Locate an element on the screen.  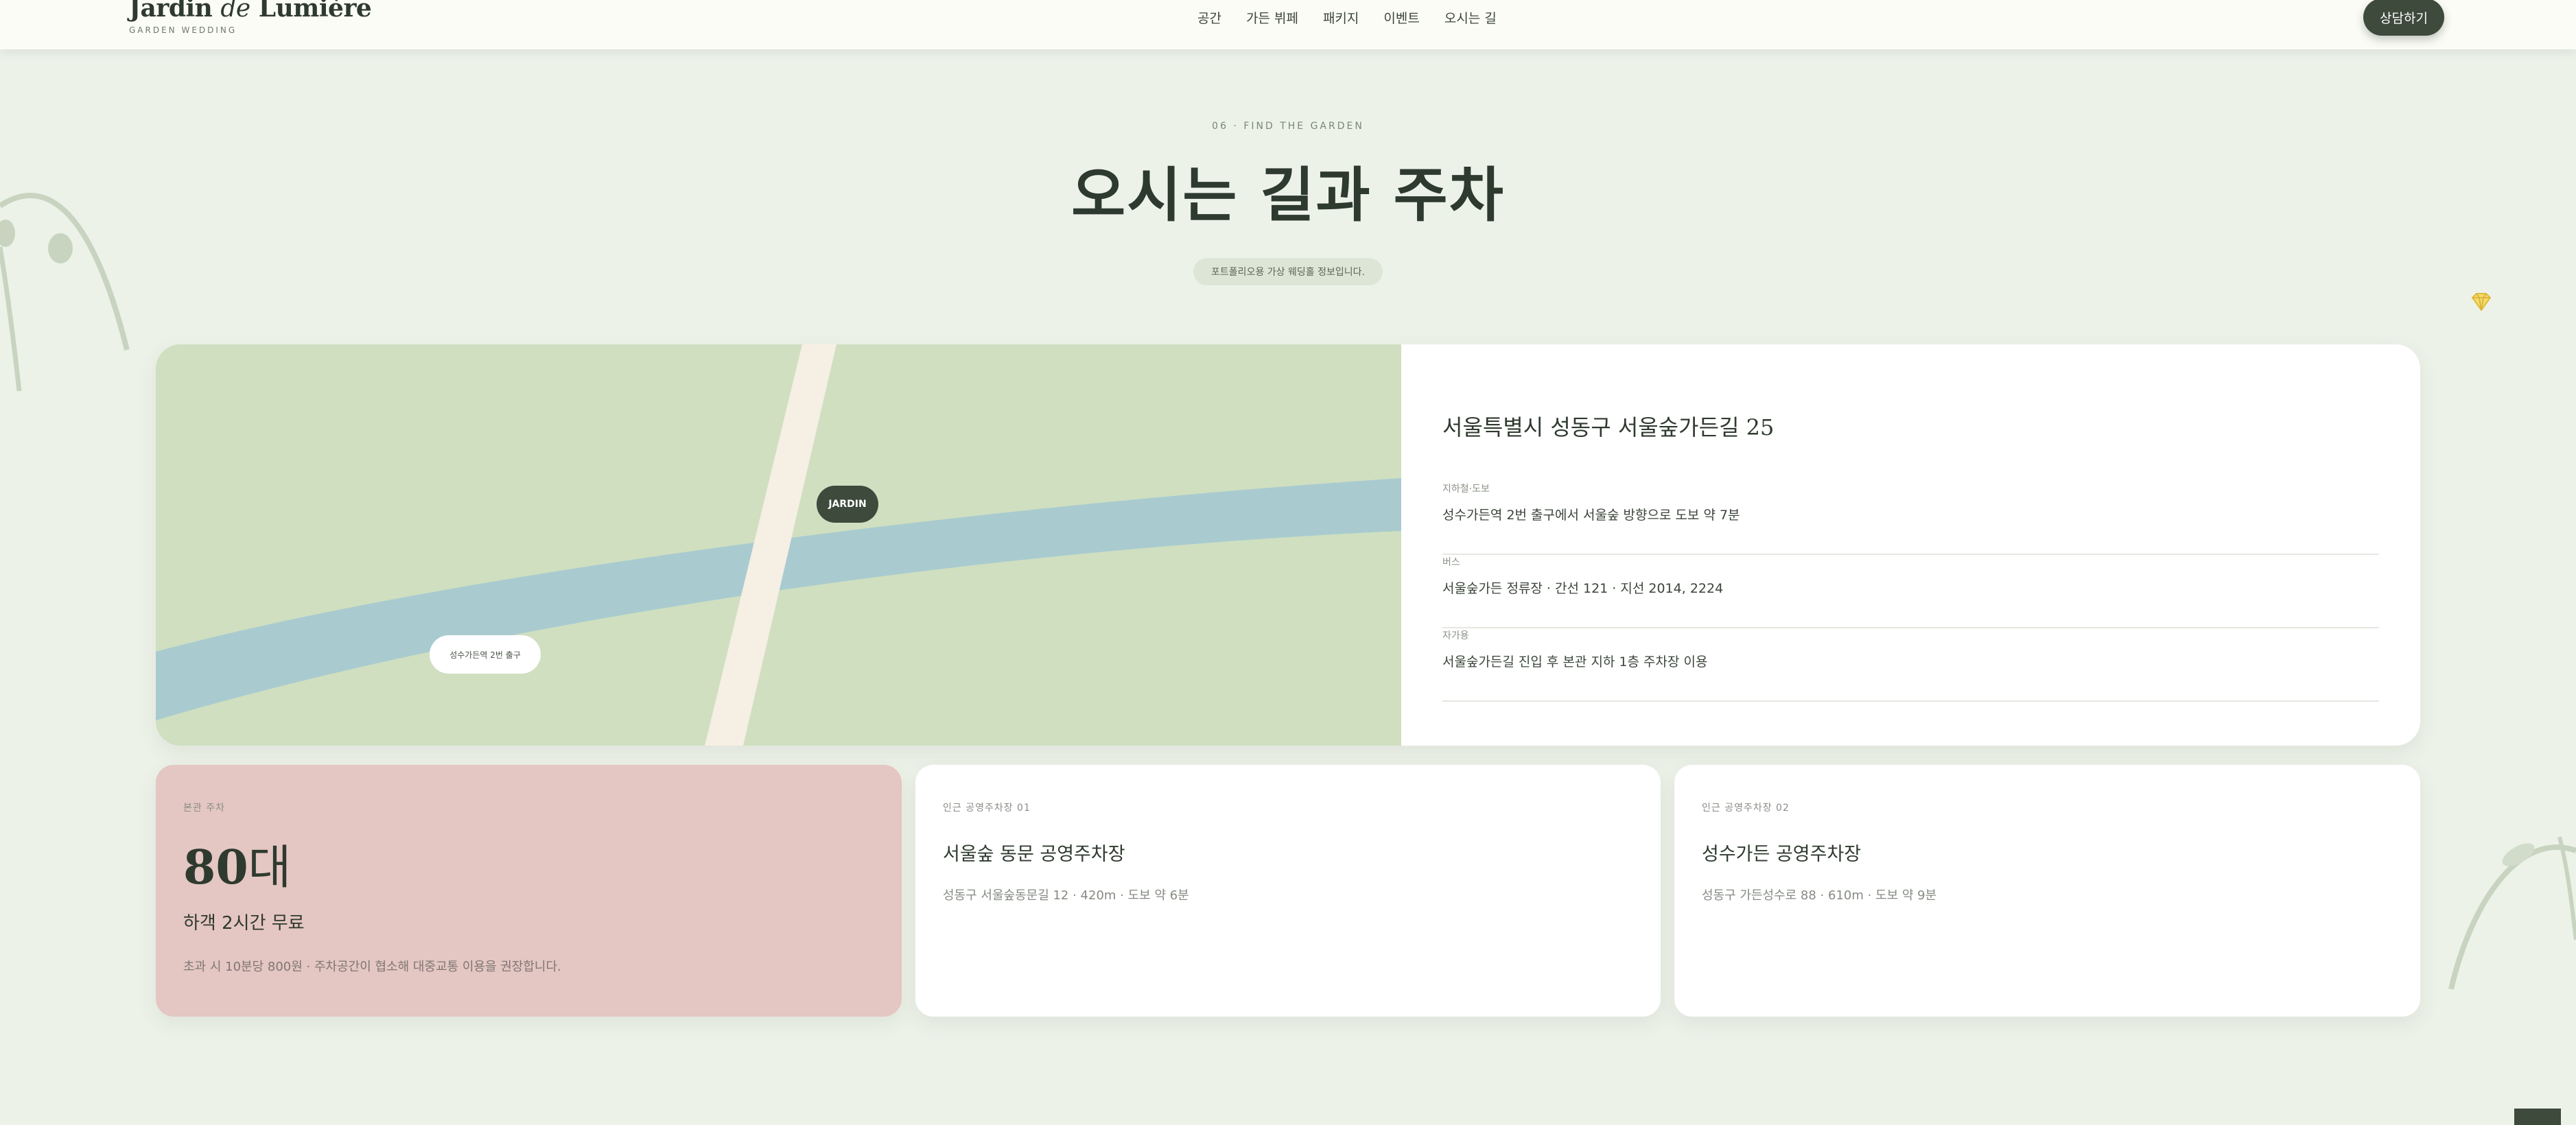
parking-kicker: 인근 공영주차장 01 is located at coordinates (987, 809).